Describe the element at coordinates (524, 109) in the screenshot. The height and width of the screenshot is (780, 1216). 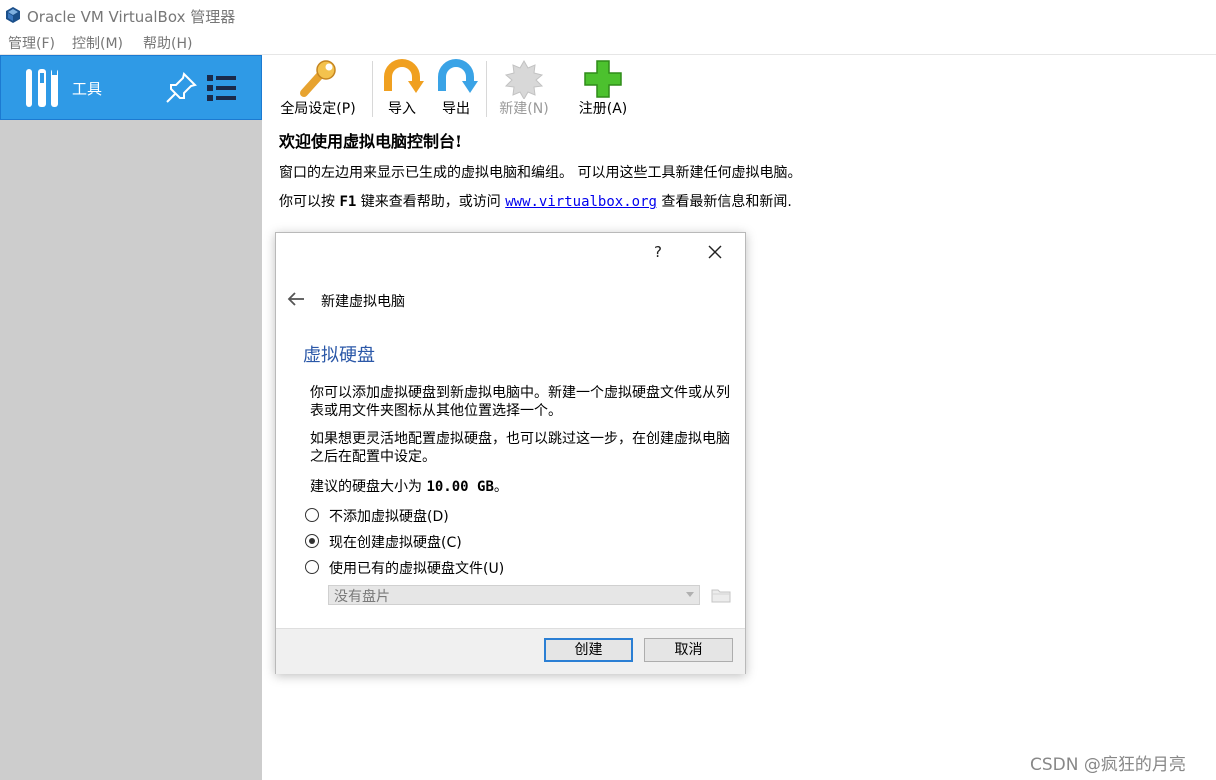
I see `new-label: 新建(N)` at that location.